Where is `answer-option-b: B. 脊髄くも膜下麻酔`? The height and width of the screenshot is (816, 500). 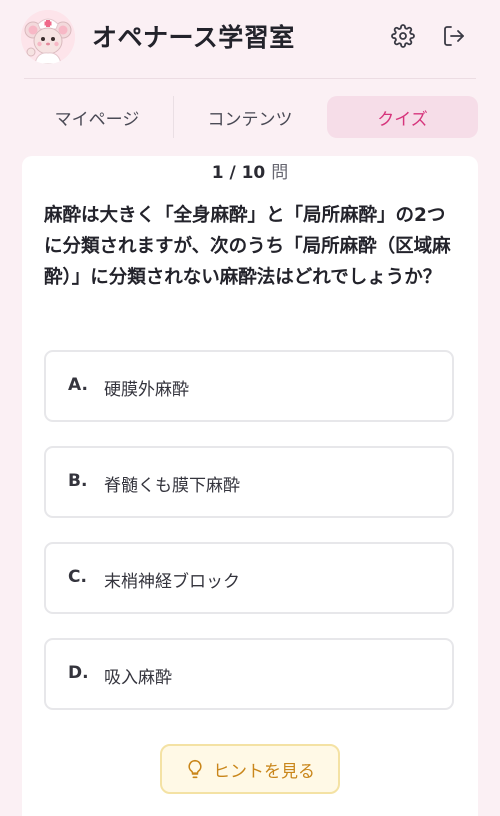
answer-option-b: B. 脊髄くも膜下麻酔 is located at coordinates (249, 482).